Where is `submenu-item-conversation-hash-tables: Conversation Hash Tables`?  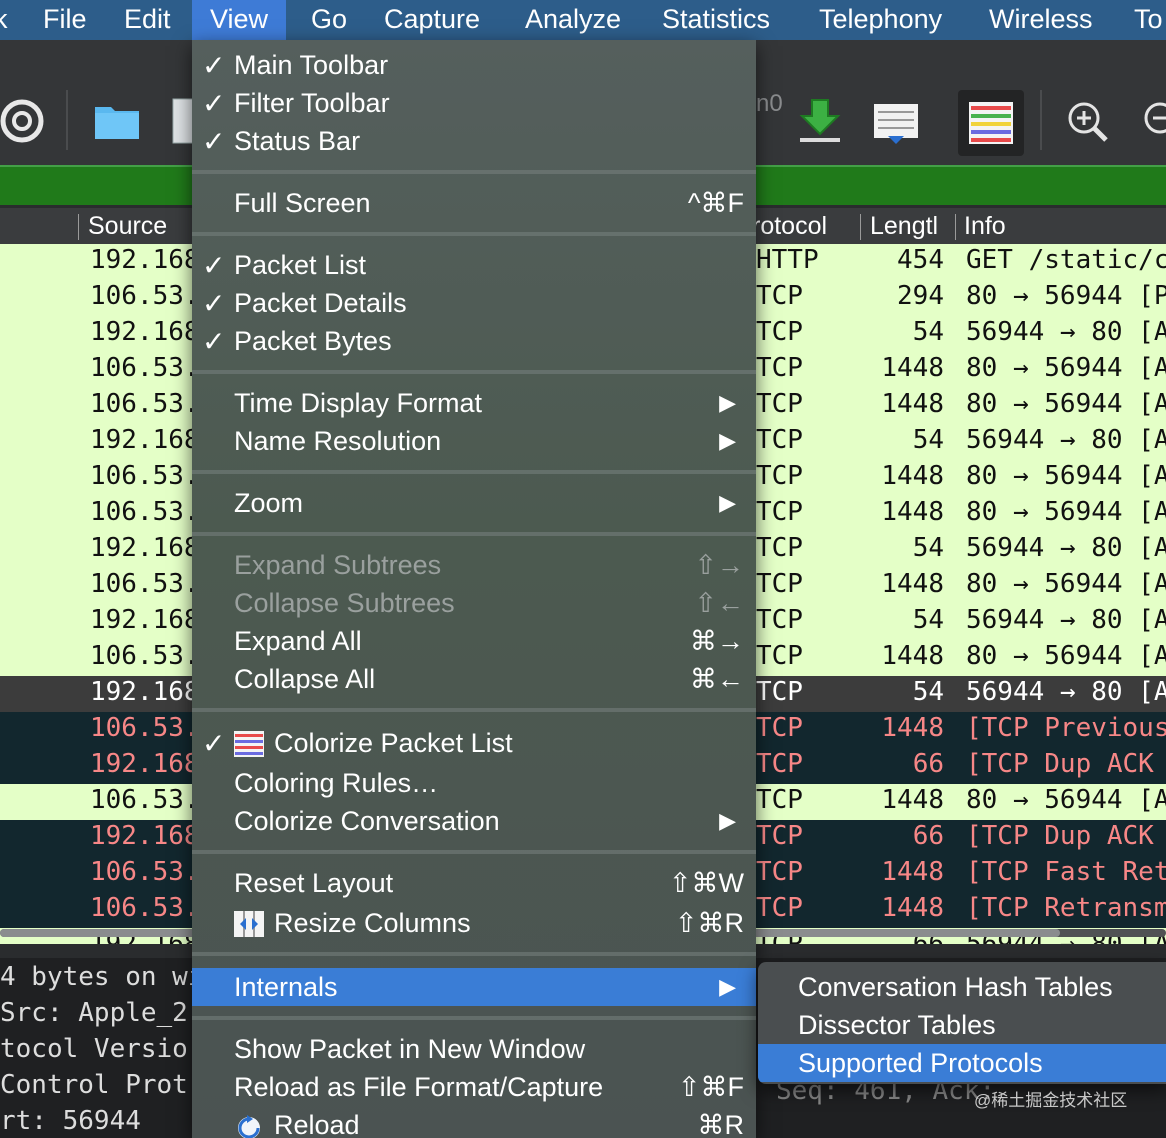 submenu-item-conversation-hash-tables: Conversation Hash Tables is located at coordinates (962, 987).